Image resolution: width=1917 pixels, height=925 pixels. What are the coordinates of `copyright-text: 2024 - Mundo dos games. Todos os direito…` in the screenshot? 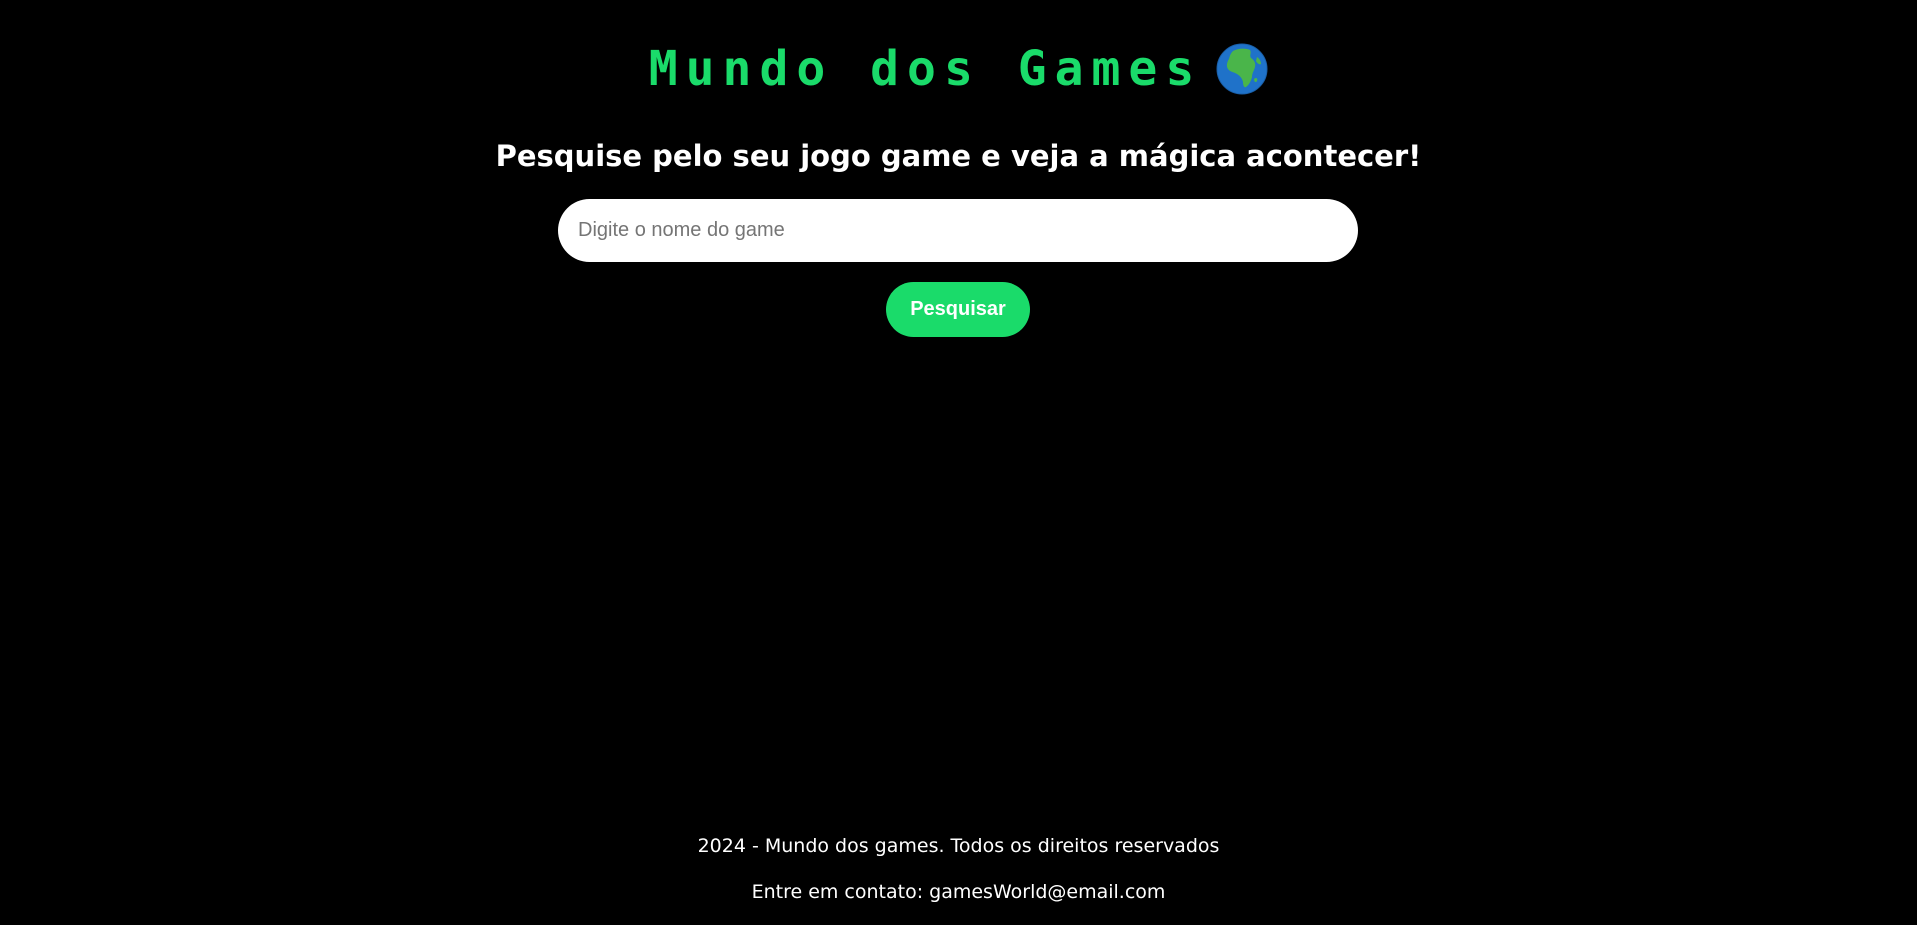 It's located at (958, 846).